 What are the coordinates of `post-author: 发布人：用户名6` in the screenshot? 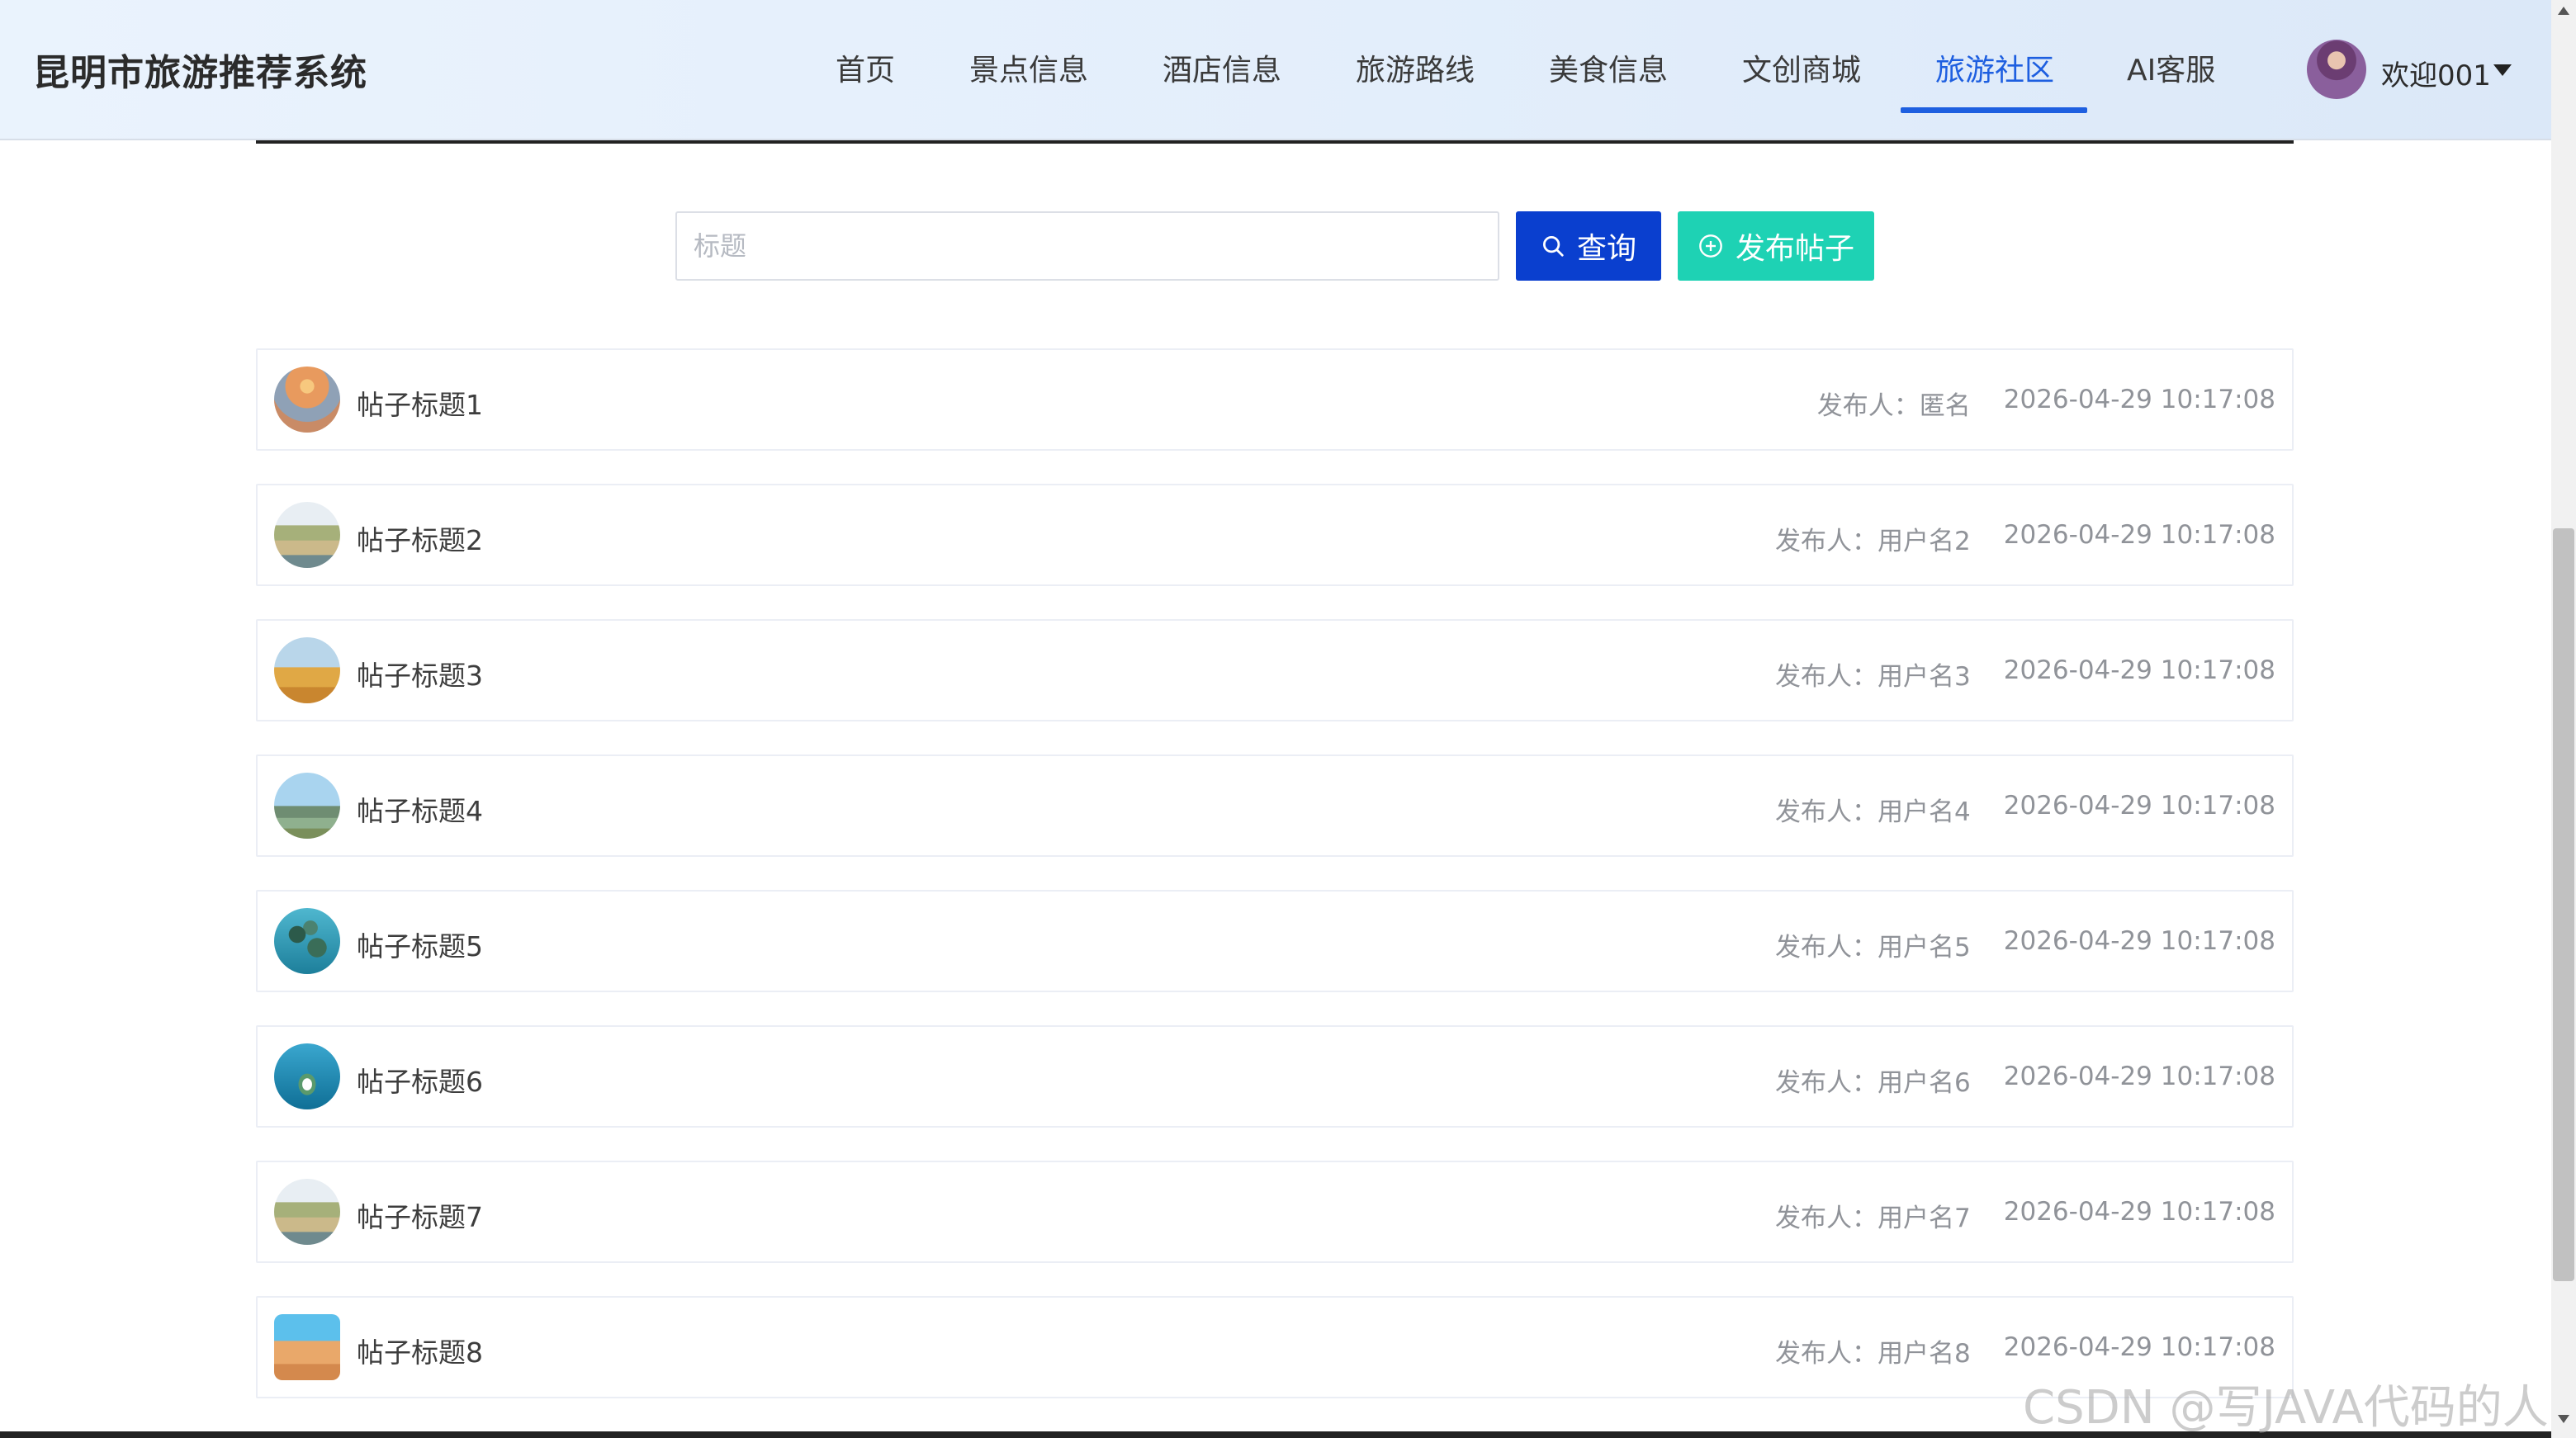 It's located at (1873, 1083).